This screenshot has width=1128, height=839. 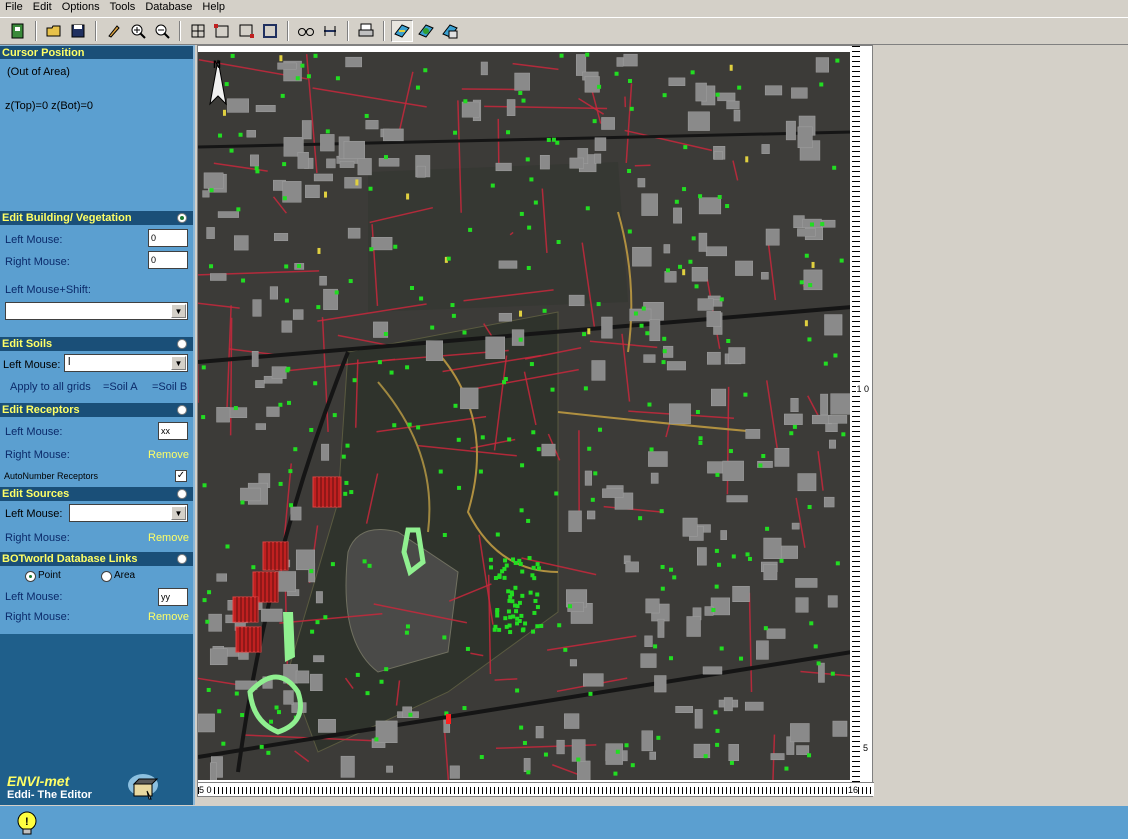 What do you see at coordinates (41, 410) in the screenshot?
I see `section-title: Edit Receptors` at bounding box center [41, 410].